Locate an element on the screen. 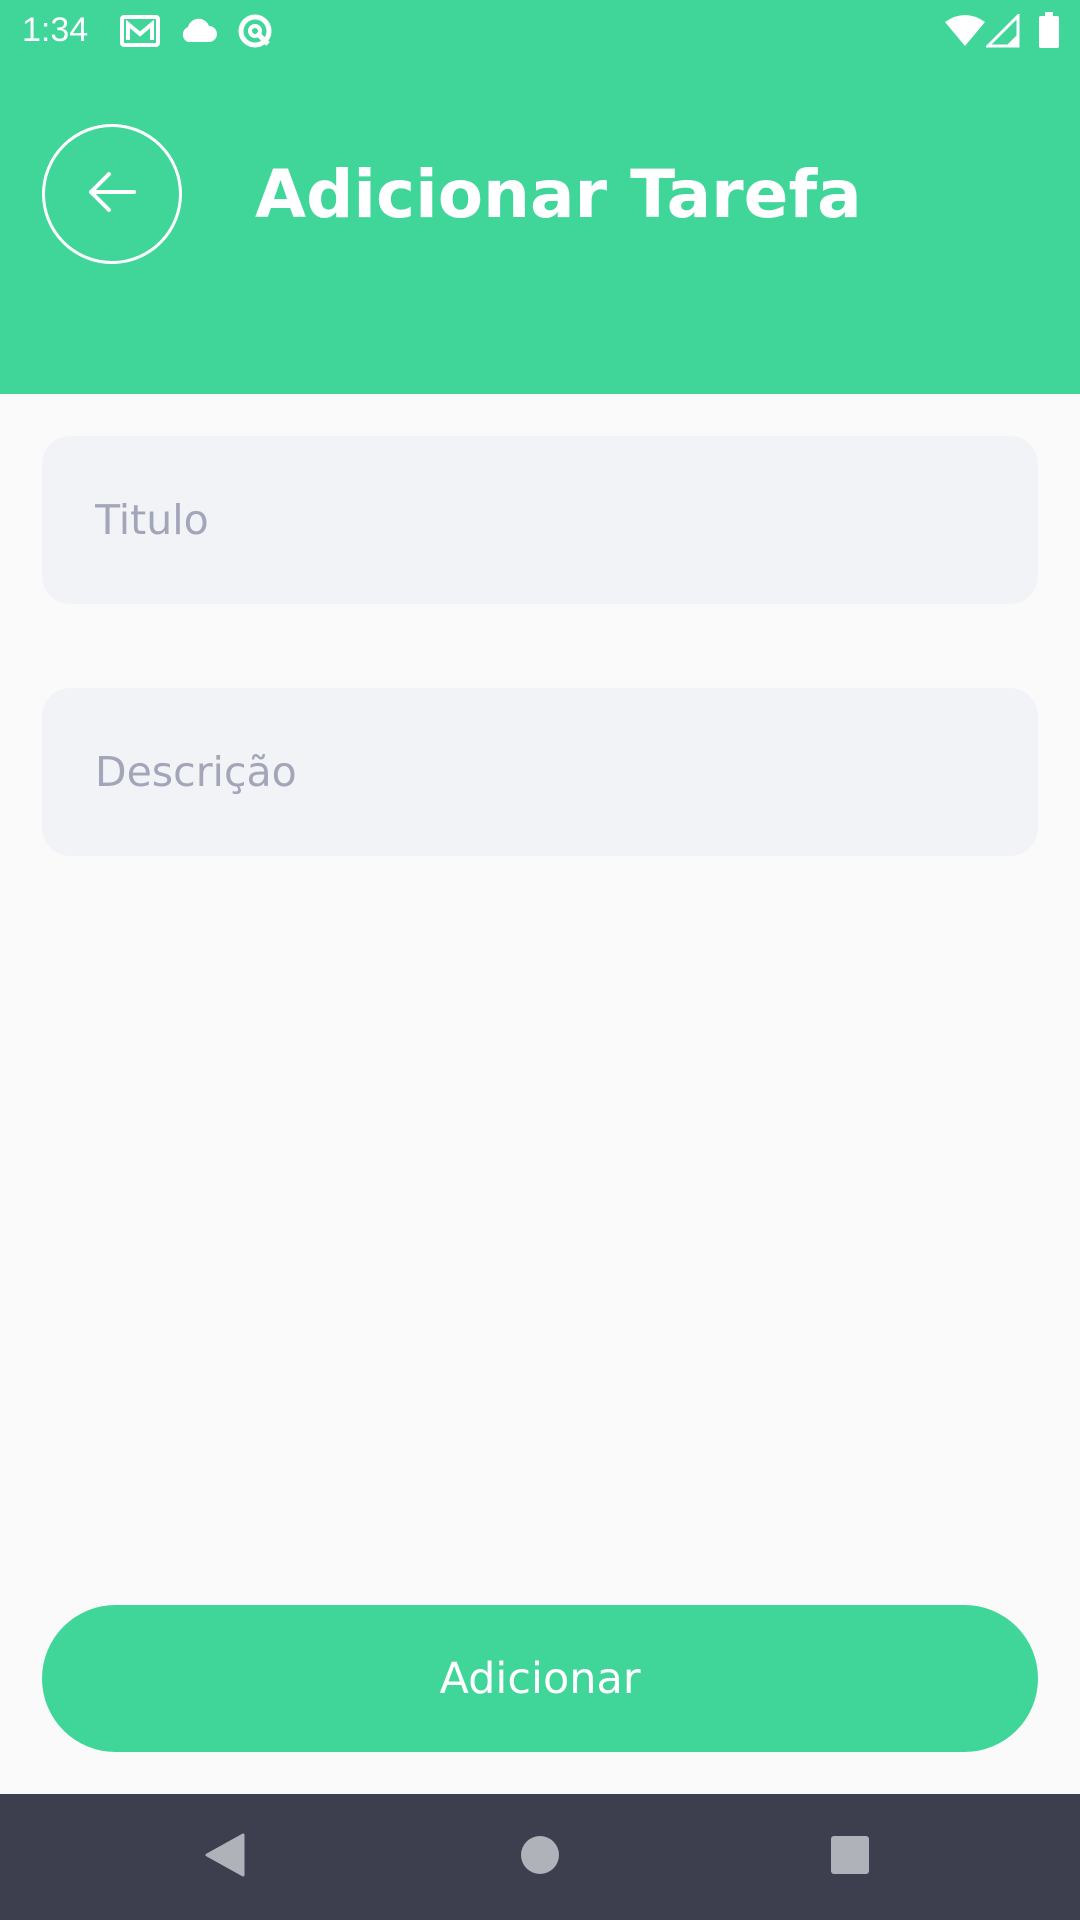 This screenshot has width=1080, height=1920. add-task-button-label: Adicionar is located at coordinates (540, 1678).